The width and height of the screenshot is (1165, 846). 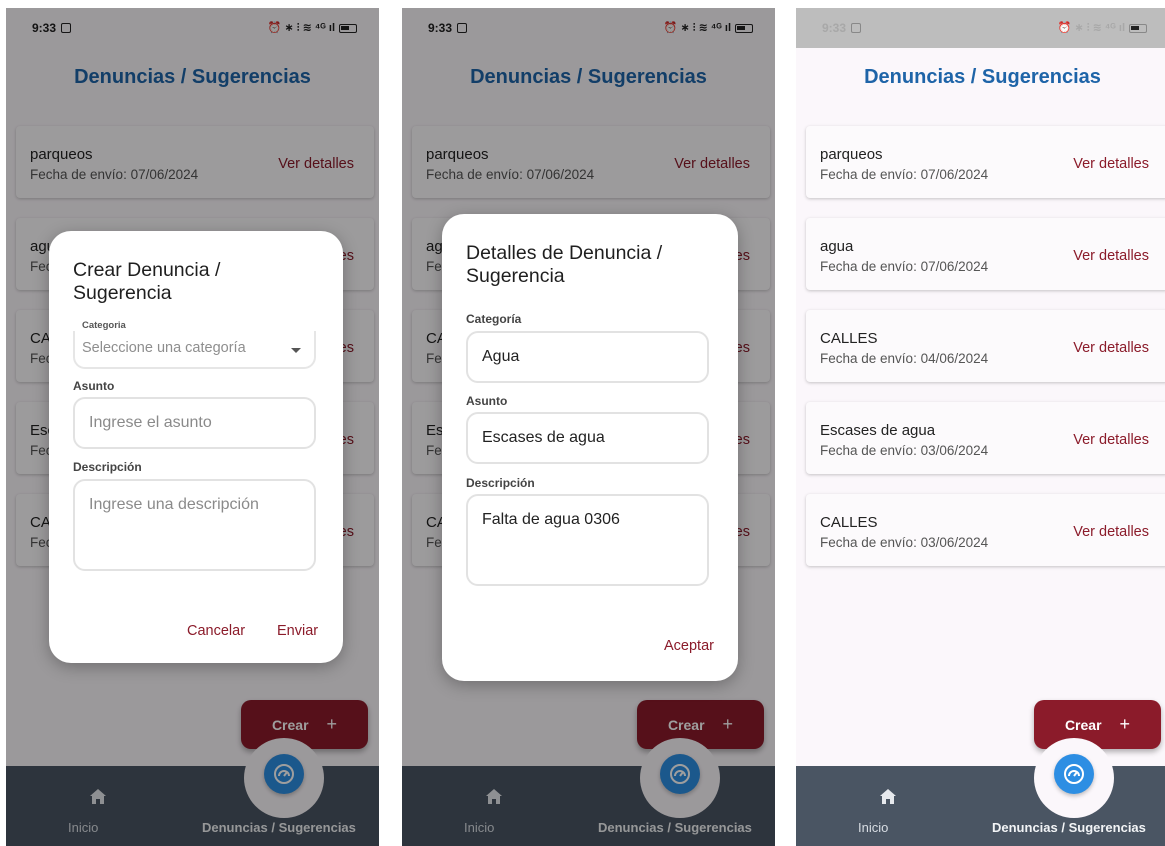 What do you see at coordinates (174, 504) in the screenshot?
I see `description-placeholder: Ingrese una descripción` at bounding box center [174, 504].